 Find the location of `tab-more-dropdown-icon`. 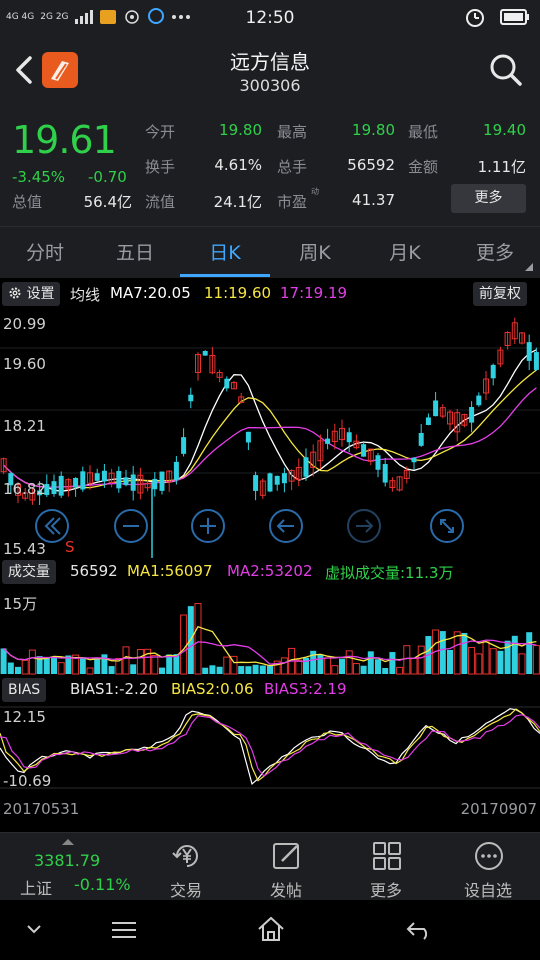

tab-more-dropdown-icon is located at coordinates (529, 267).